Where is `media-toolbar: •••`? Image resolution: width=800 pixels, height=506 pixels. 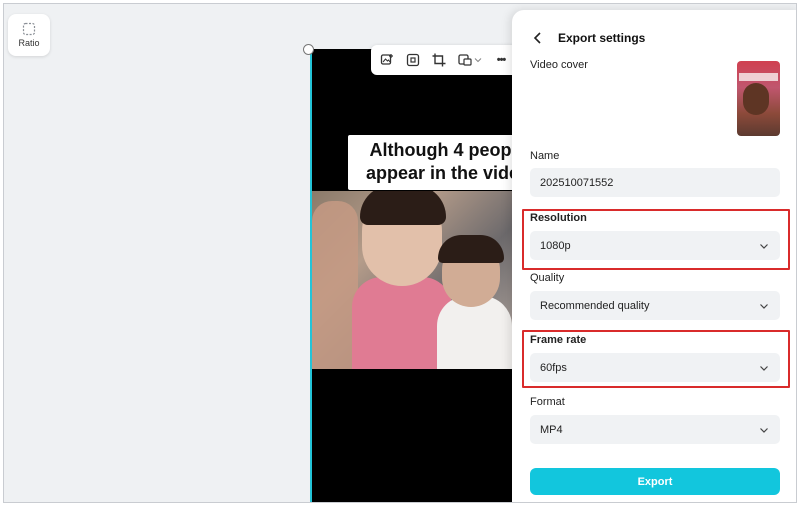 media-toolbar: ••• is located at coordinates (449, 60).